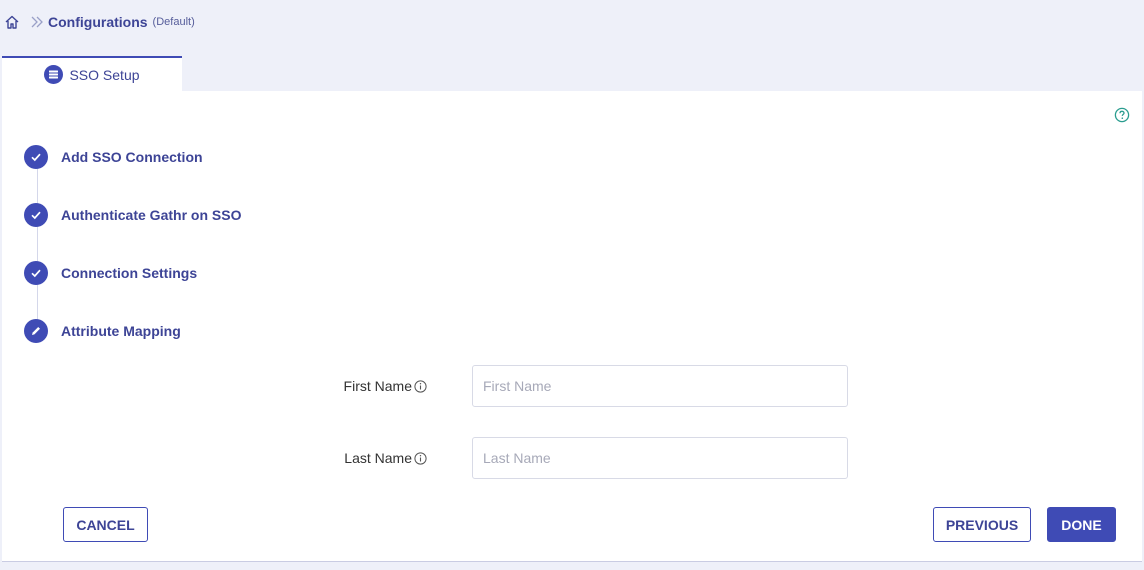 The width and height of the screenshot is (1144, 570). I want to click on home-icon, so click(12, 22).